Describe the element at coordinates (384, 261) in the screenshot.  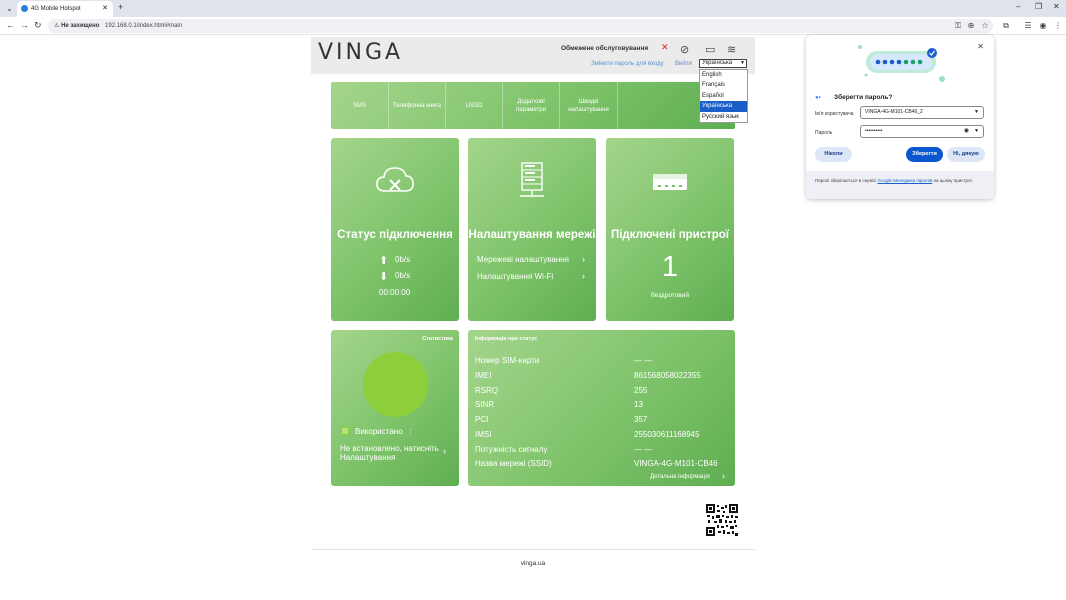
I see `upload-arrow-icon: ⬆` at that location.